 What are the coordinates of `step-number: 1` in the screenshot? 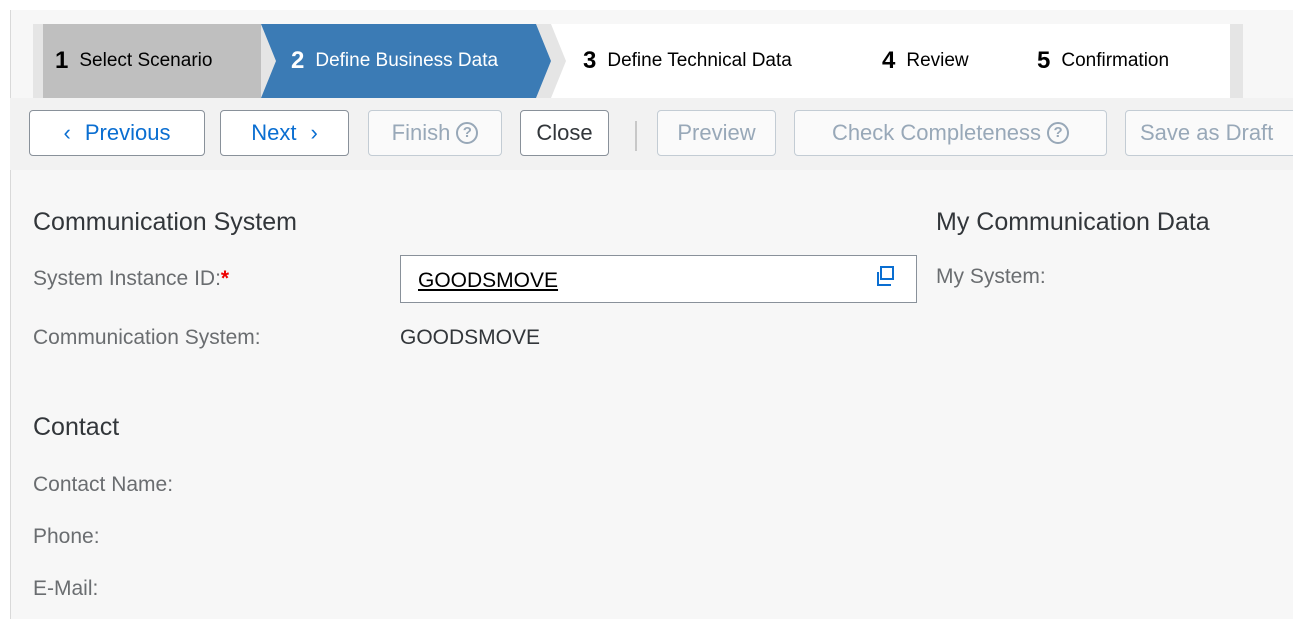 It's located at (62, 60).